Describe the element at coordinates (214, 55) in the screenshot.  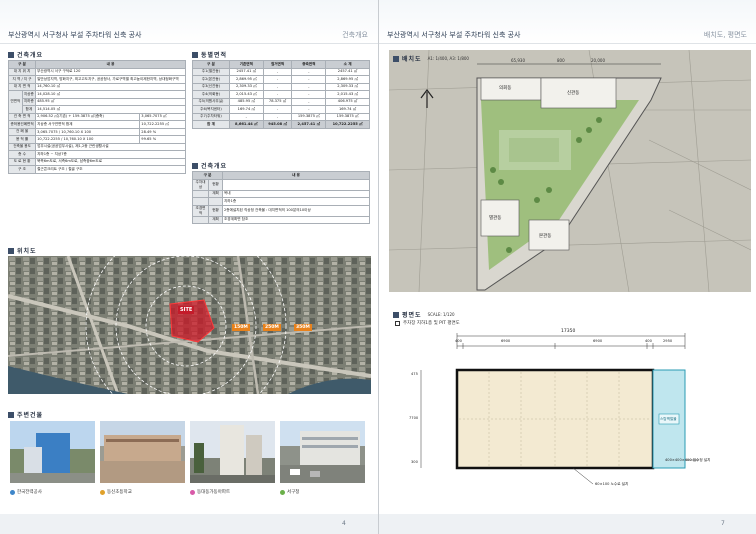
I see `floor-area-title: 동별면적` at that location.